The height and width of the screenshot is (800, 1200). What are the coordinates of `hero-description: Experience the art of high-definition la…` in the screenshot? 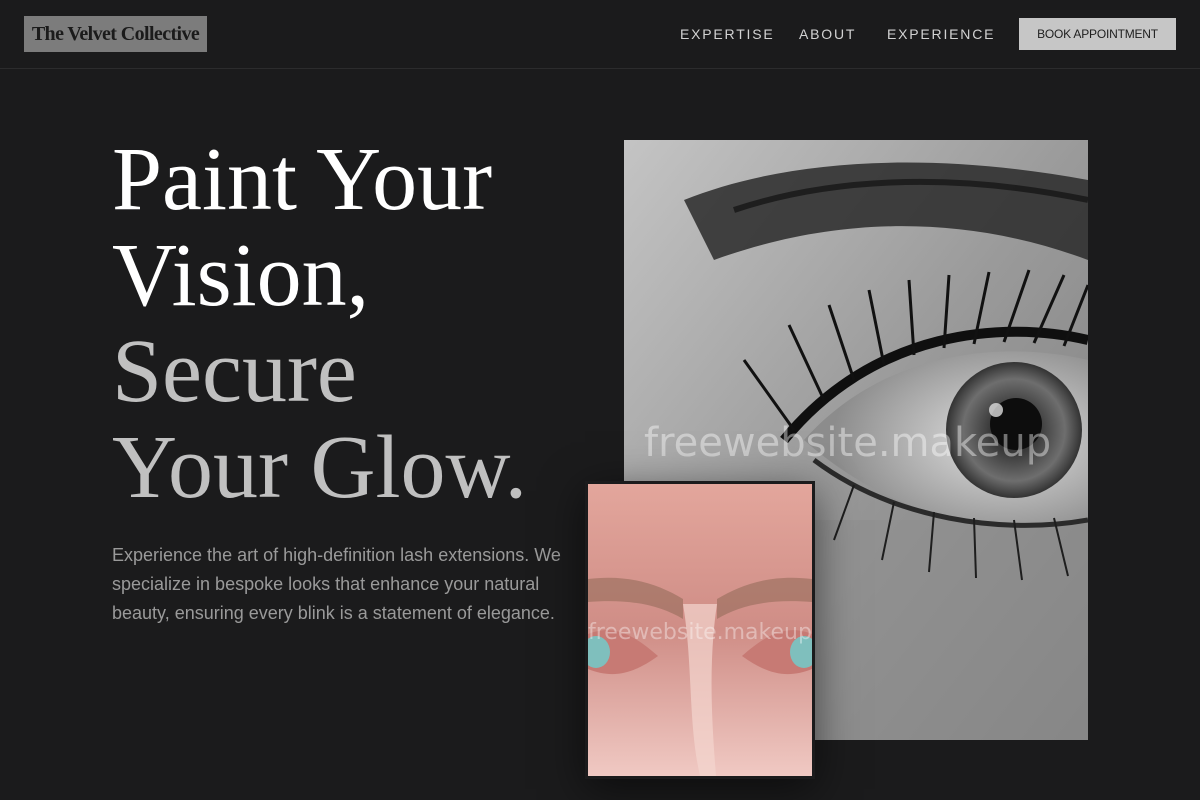 It's located at (336, 584).